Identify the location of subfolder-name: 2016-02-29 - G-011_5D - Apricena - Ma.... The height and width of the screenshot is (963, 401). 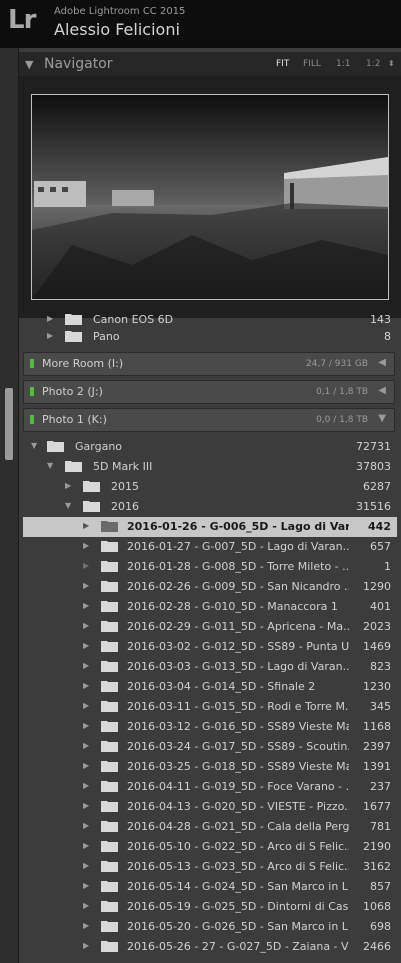
(238, 626).